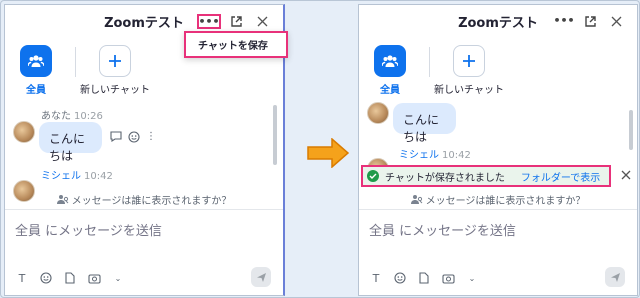  I want to click on toast-text: チャットが保存されました, so click(445, 178).